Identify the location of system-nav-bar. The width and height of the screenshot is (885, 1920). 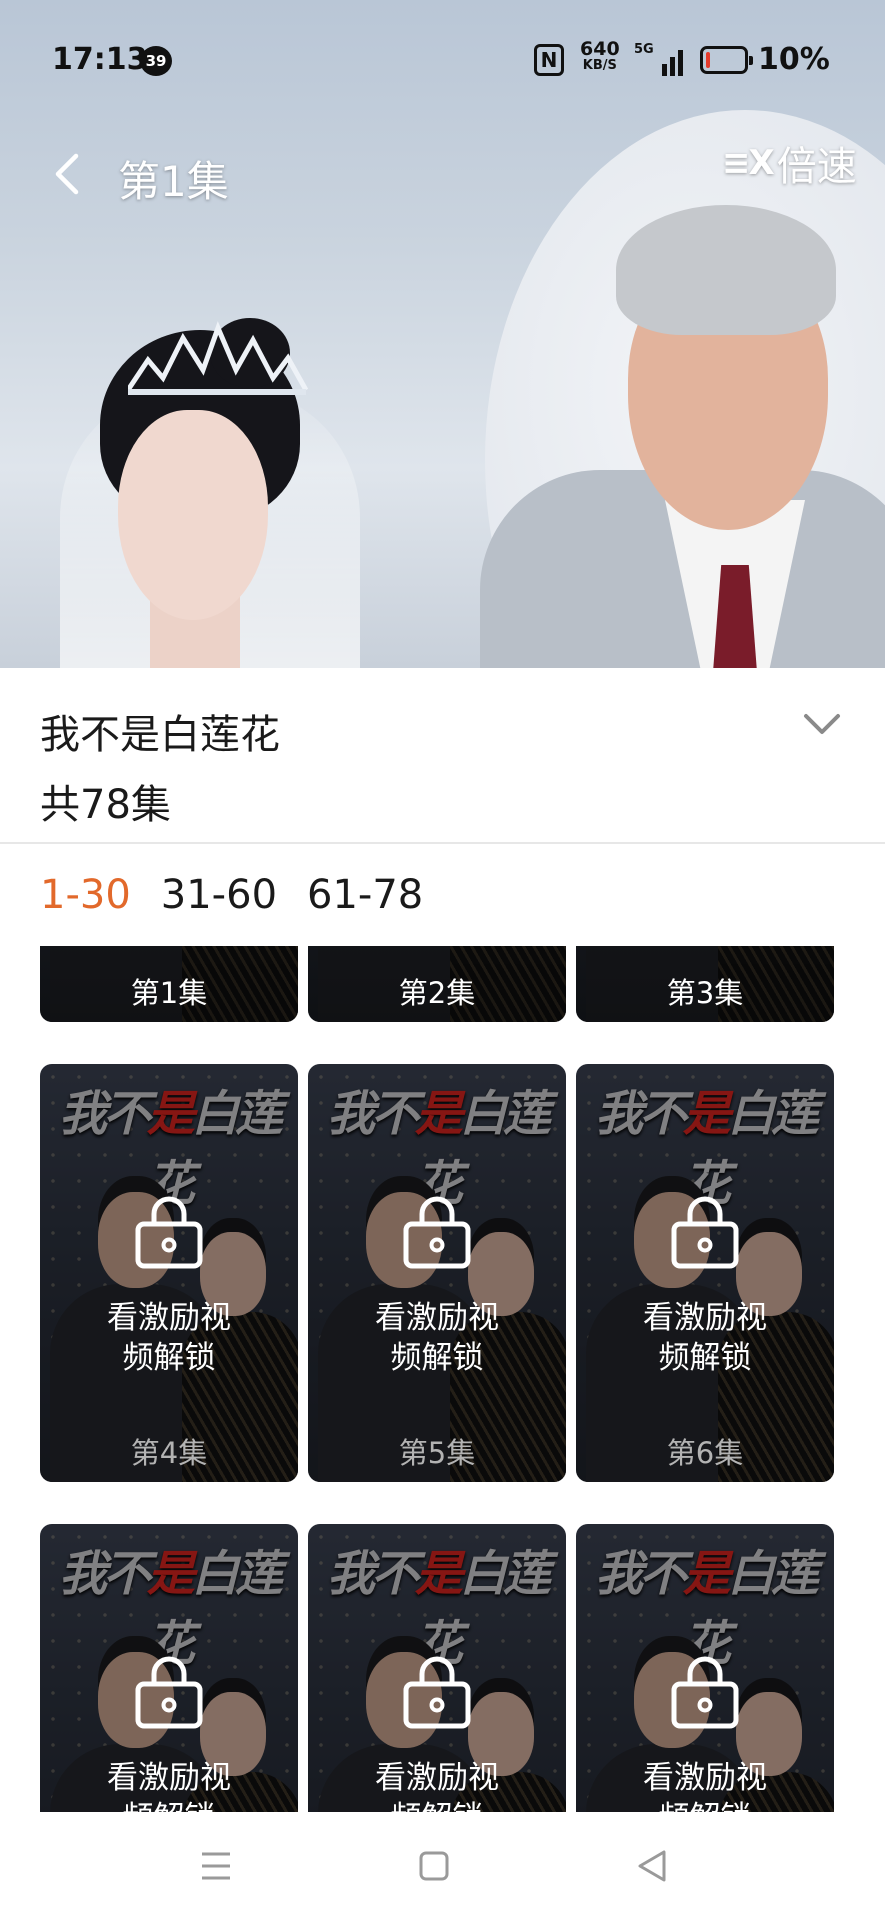
(442, 1866).